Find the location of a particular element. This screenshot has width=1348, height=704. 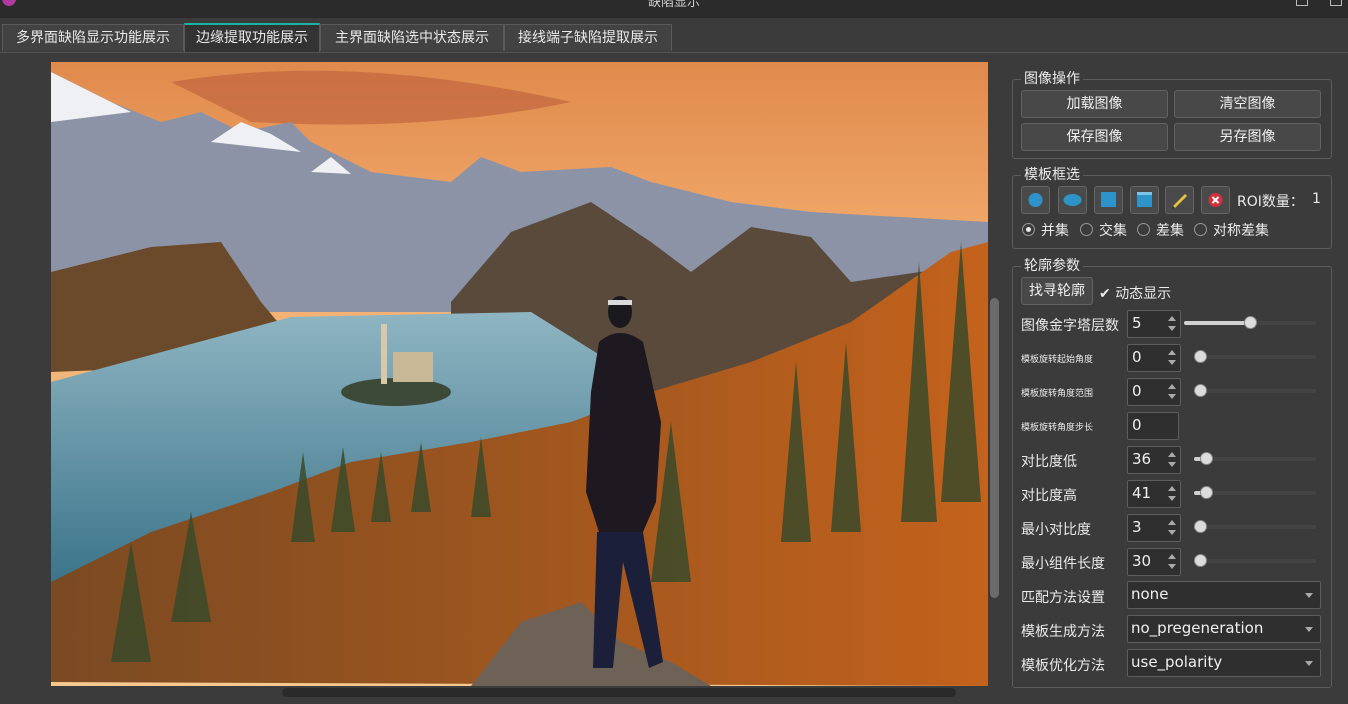

mode-union-radio is located at coordinates (1028, 229).